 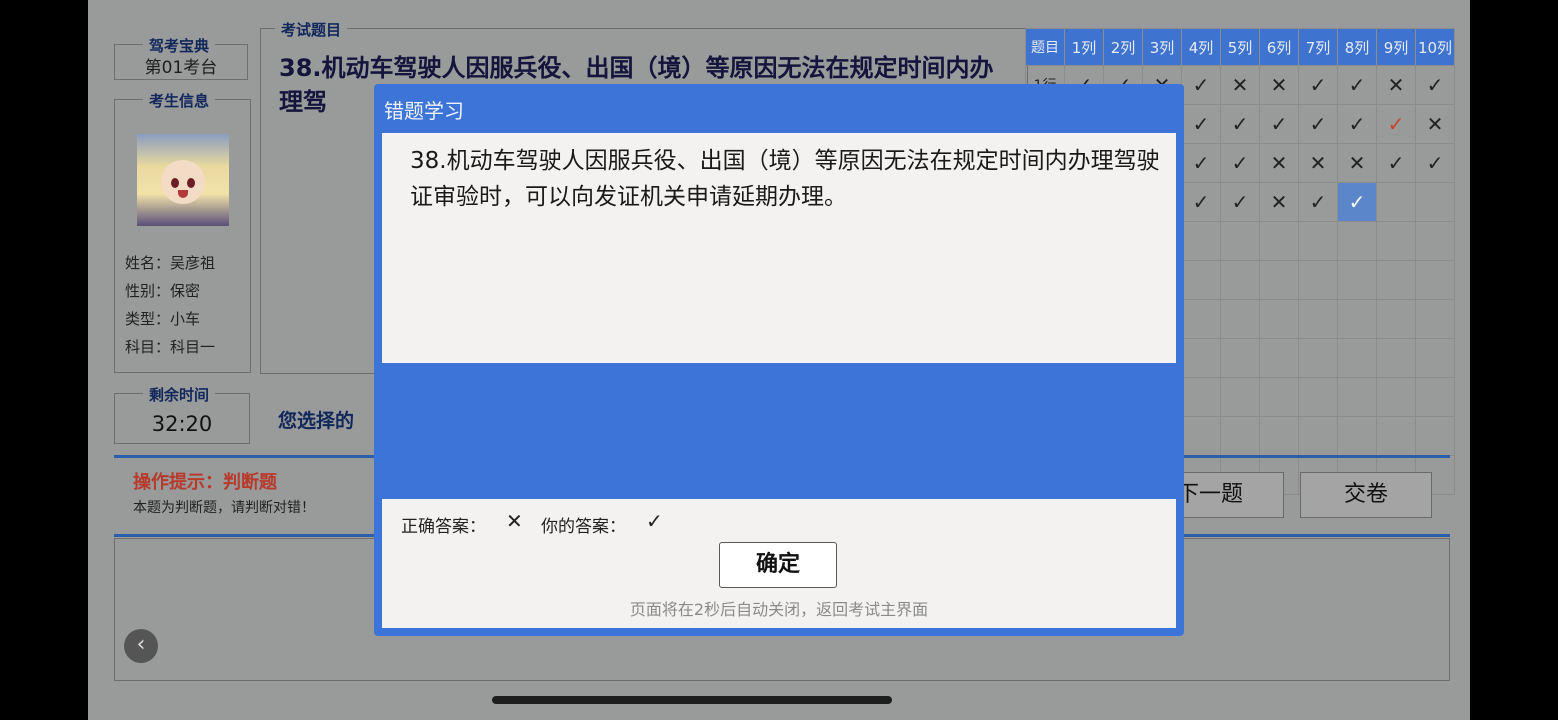 What do you see at coordinates (170, 263) in the screenshot?
I see `student-name: 姓名：吴彦祖` at bounding box center [170, 263].